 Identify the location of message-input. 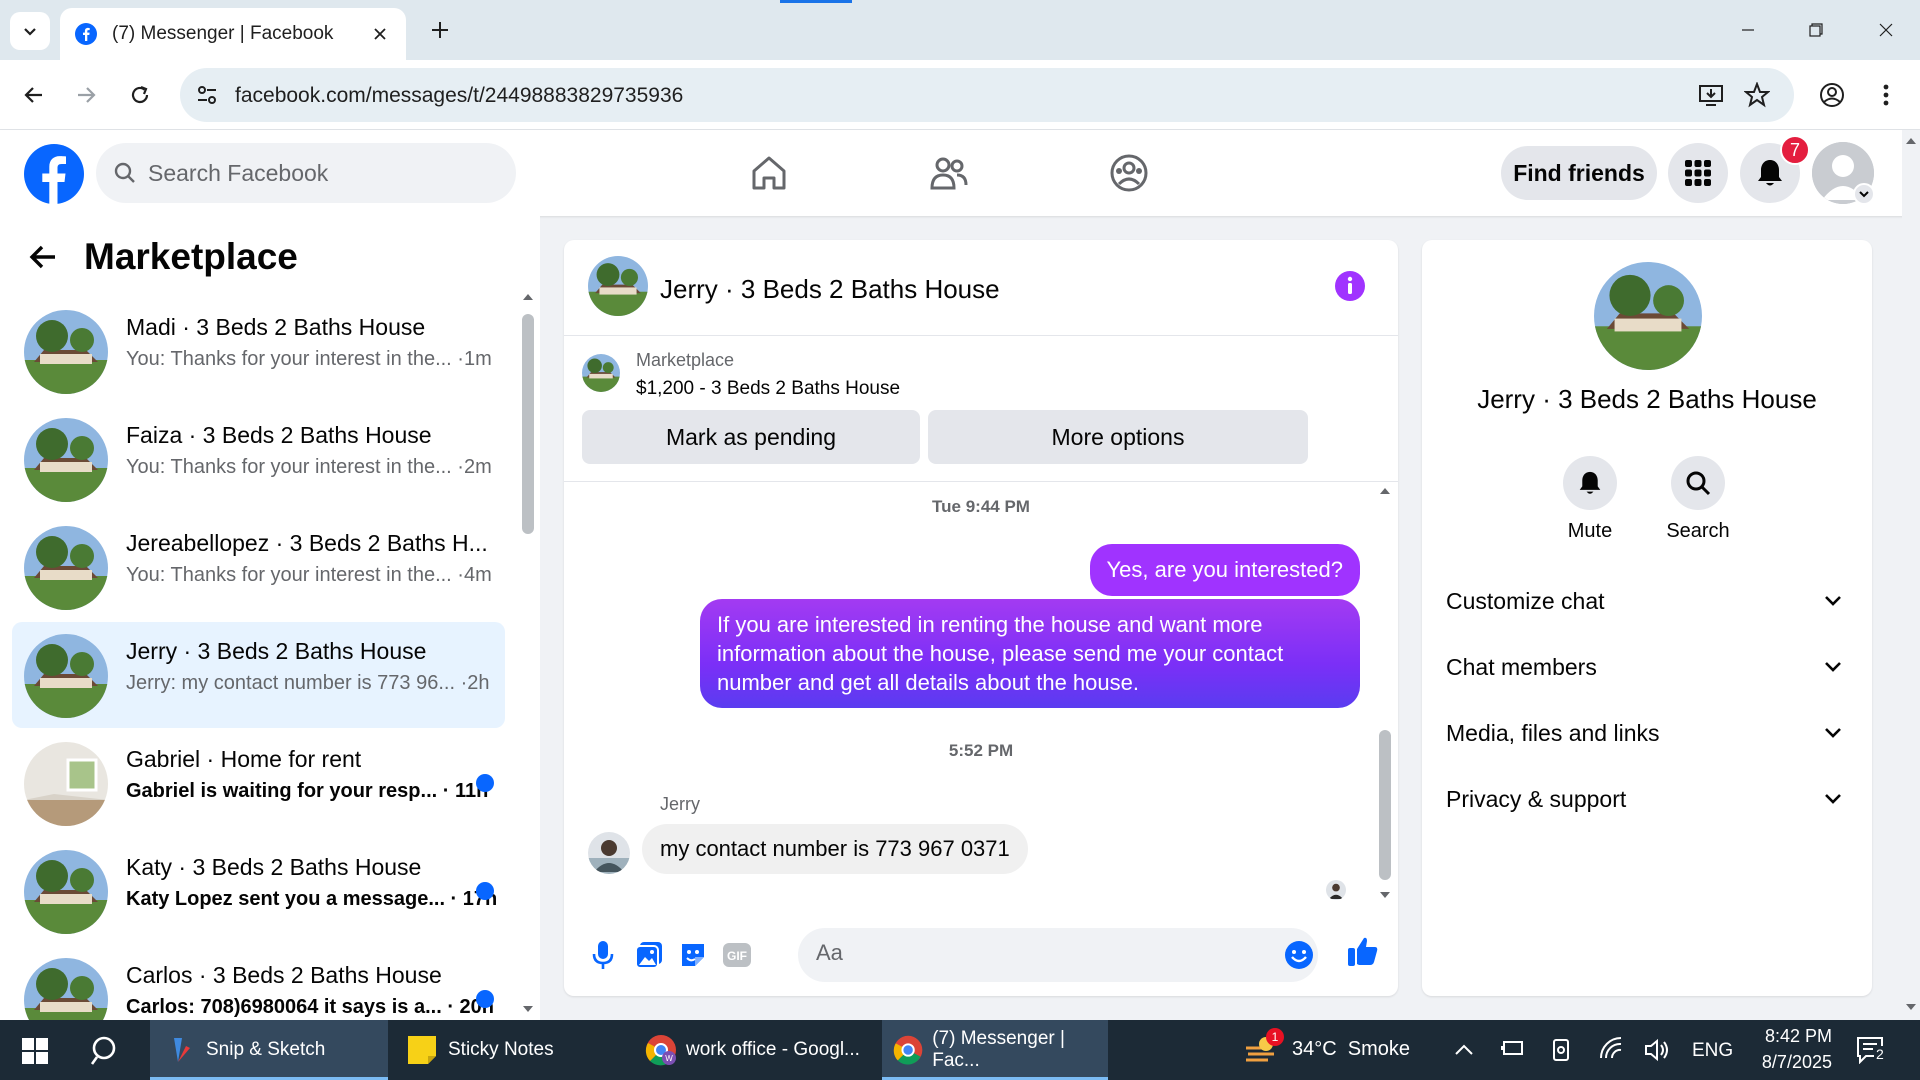
(1026, 953).